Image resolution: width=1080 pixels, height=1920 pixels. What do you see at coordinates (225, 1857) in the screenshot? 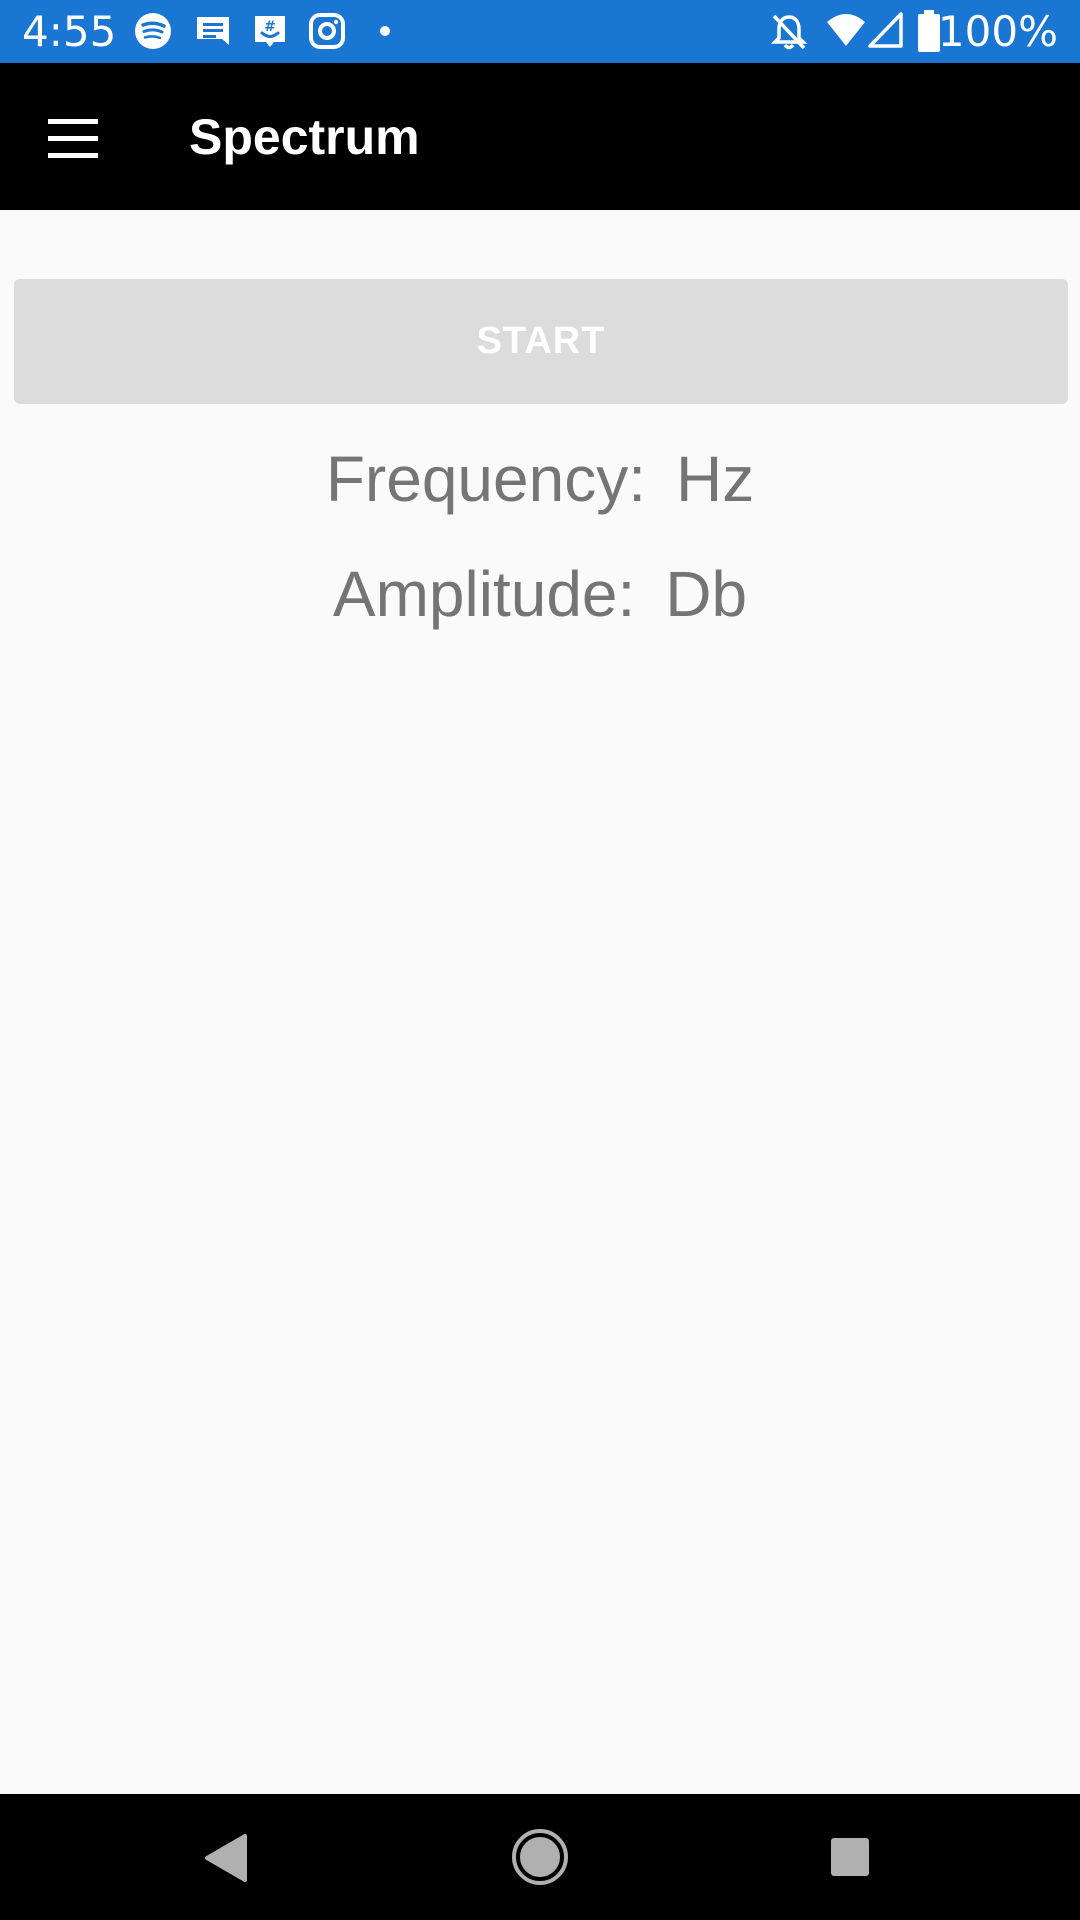
I see `back-icon` at bounding box center [225, 1857].